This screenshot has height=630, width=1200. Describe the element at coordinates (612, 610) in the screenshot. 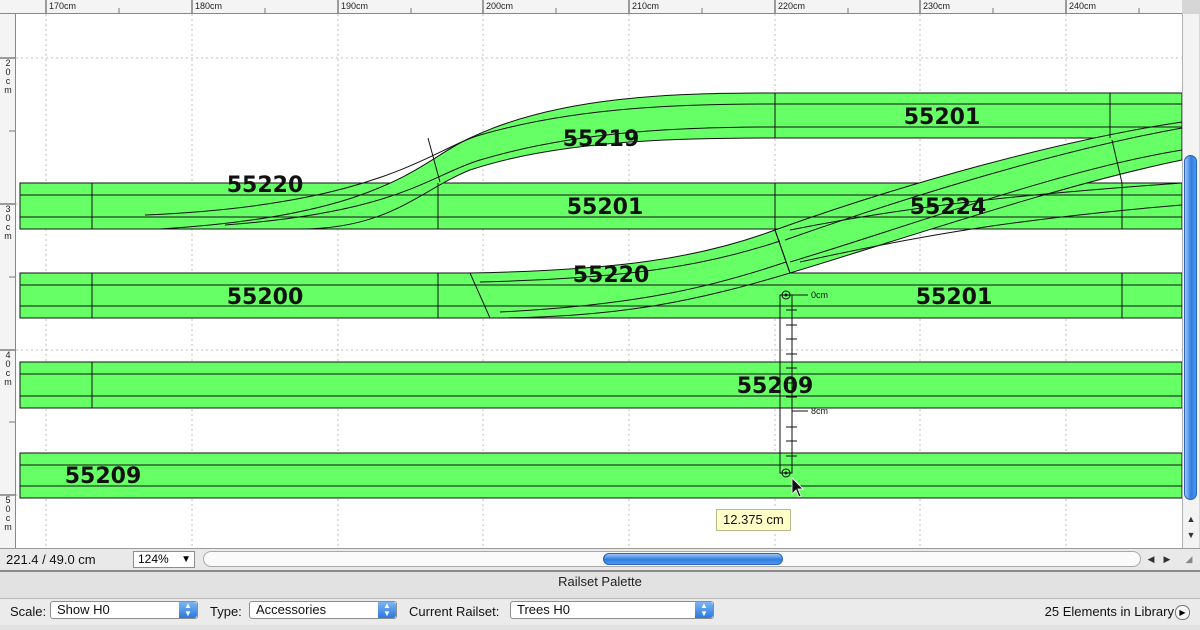

I see `railset-select: Trees H0 ▲ ▼` at that location.